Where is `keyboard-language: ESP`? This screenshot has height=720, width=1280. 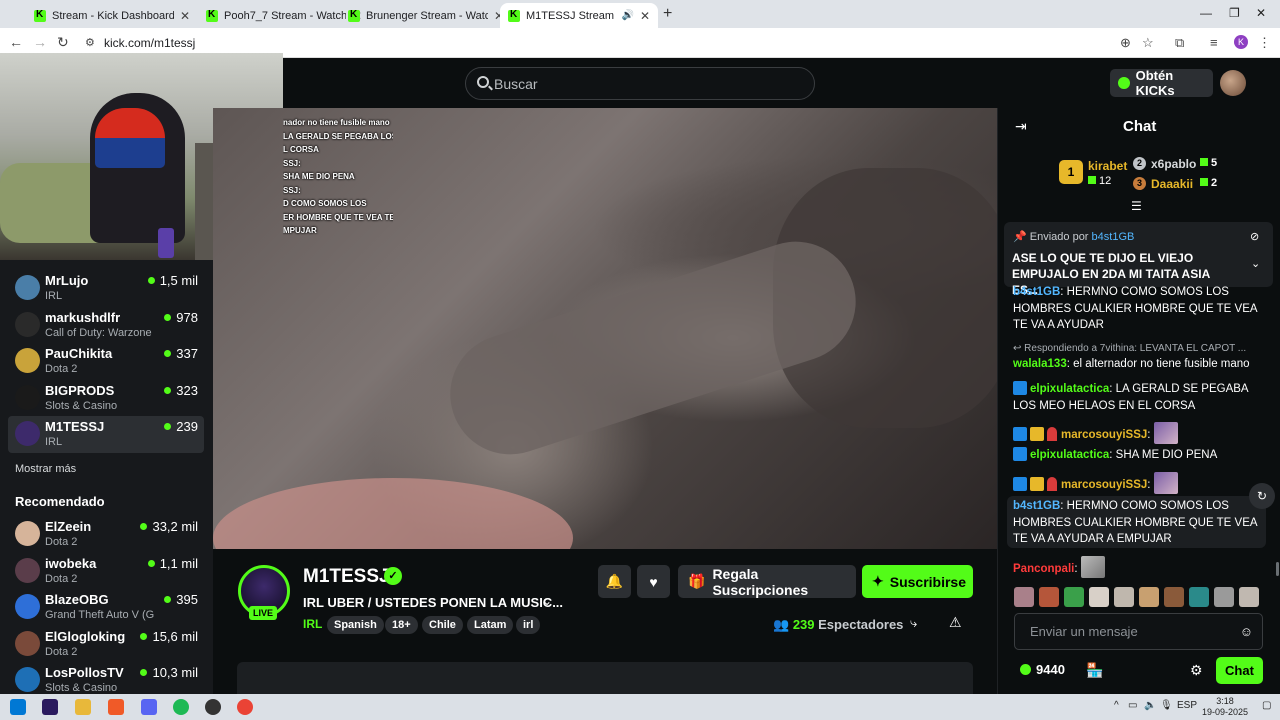
keyboard-language: ESP is located at coordinates (1187, 705).